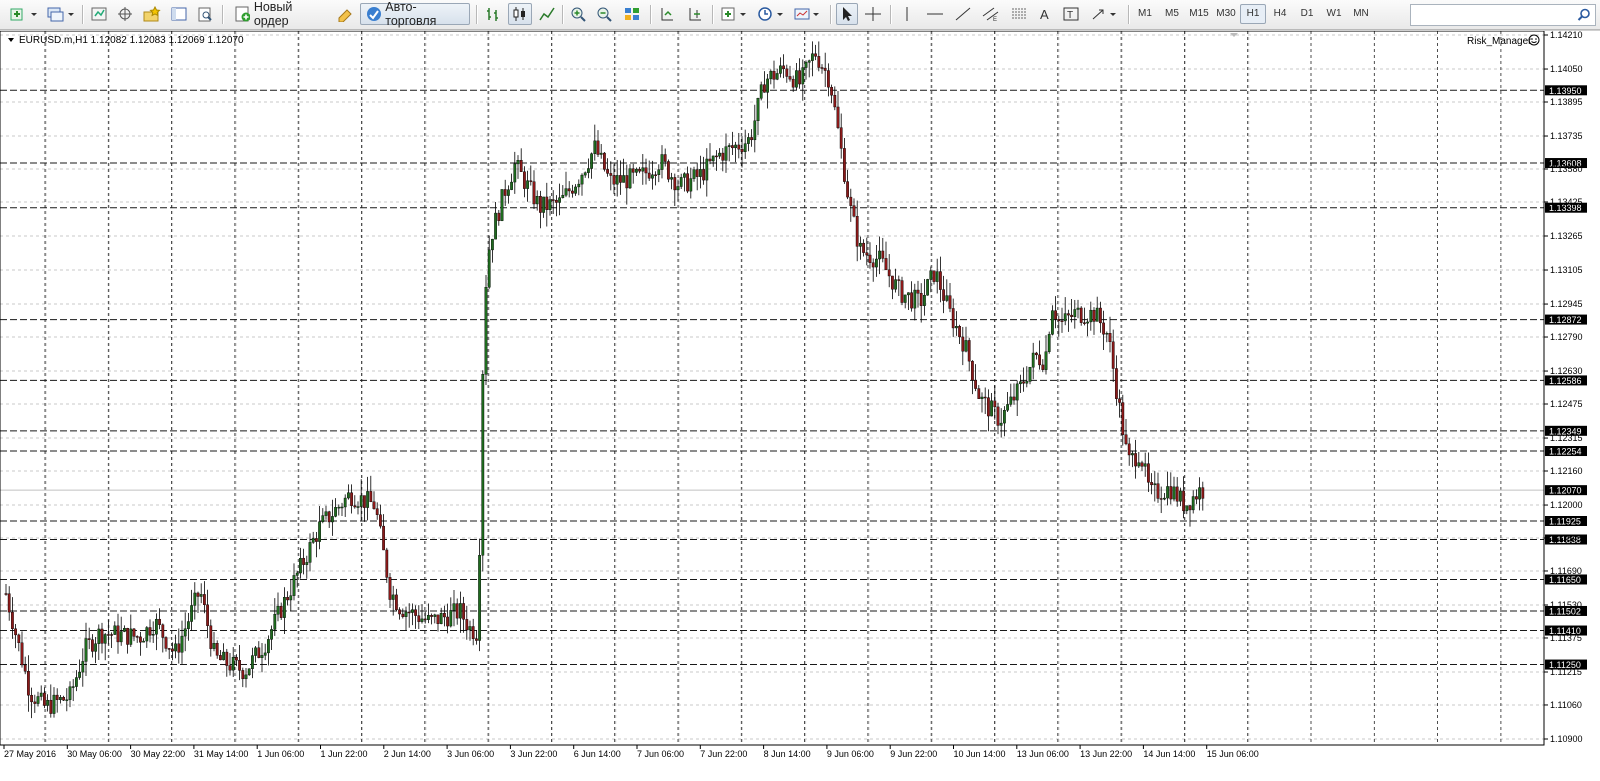 This screenshot has height=781, width=1600. I want to click on price-tick-label: 1.12475, so click(1566, 404).